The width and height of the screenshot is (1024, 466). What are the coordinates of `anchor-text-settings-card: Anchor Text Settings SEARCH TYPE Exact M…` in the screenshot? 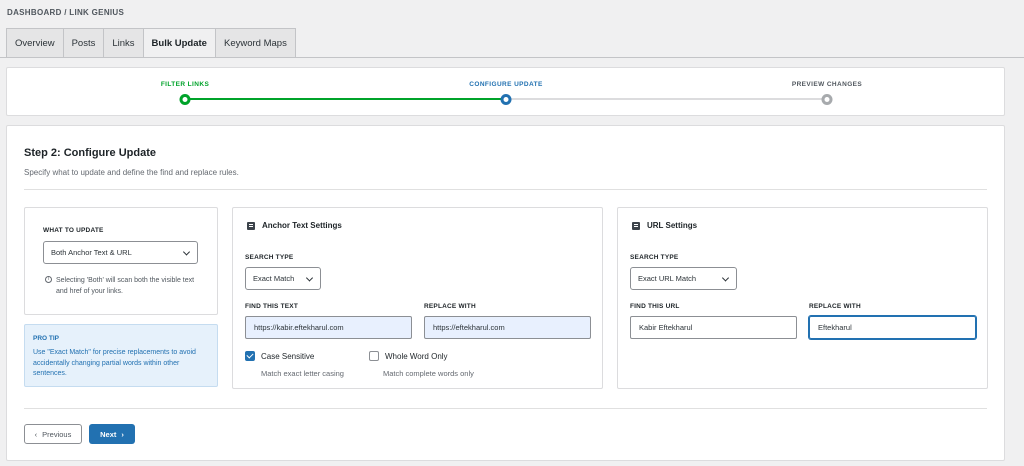 It's located at (417, 298).